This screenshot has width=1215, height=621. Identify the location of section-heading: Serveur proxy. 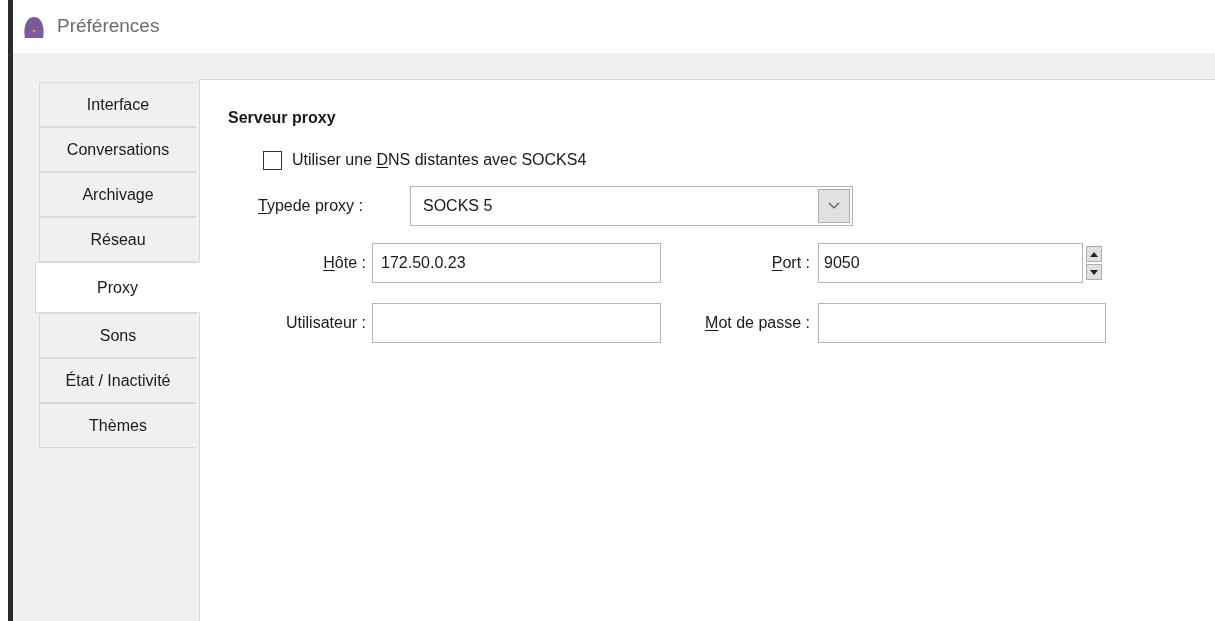
(282, 118).